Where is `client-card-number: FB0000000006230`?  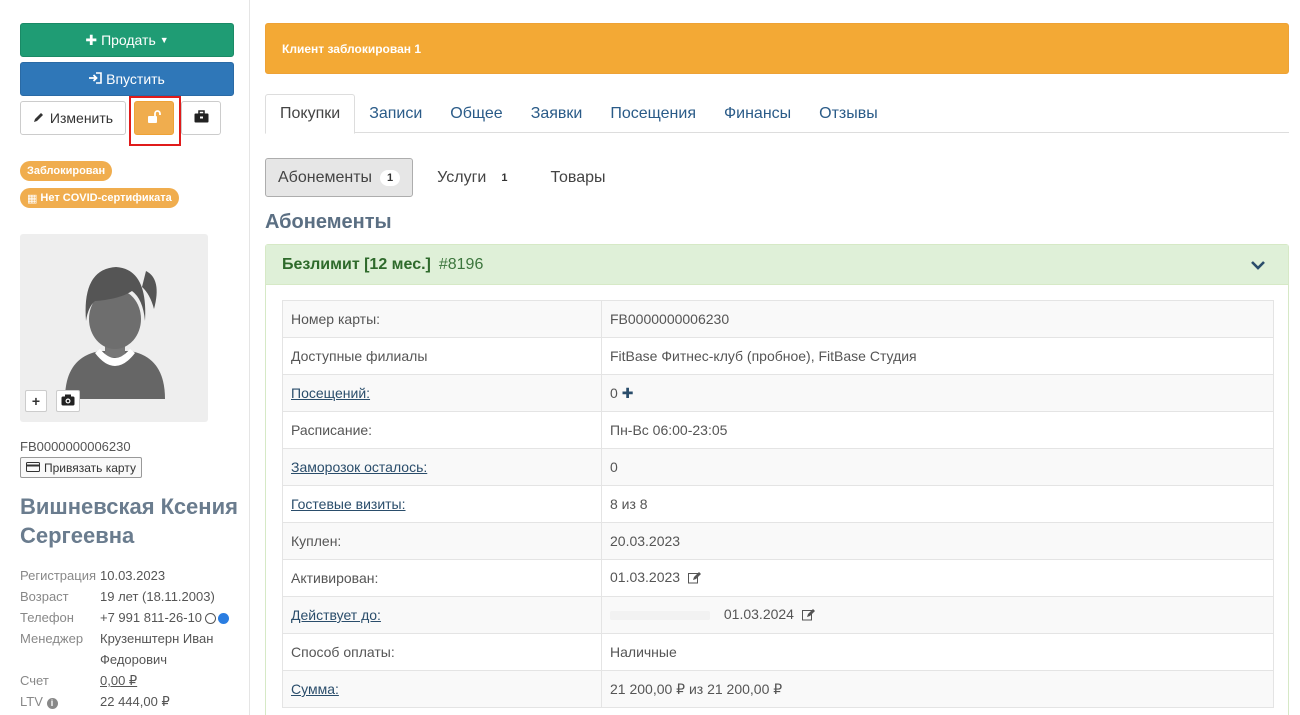 client-card-number: FB0000000006230 is located at coordinates (75, 446).